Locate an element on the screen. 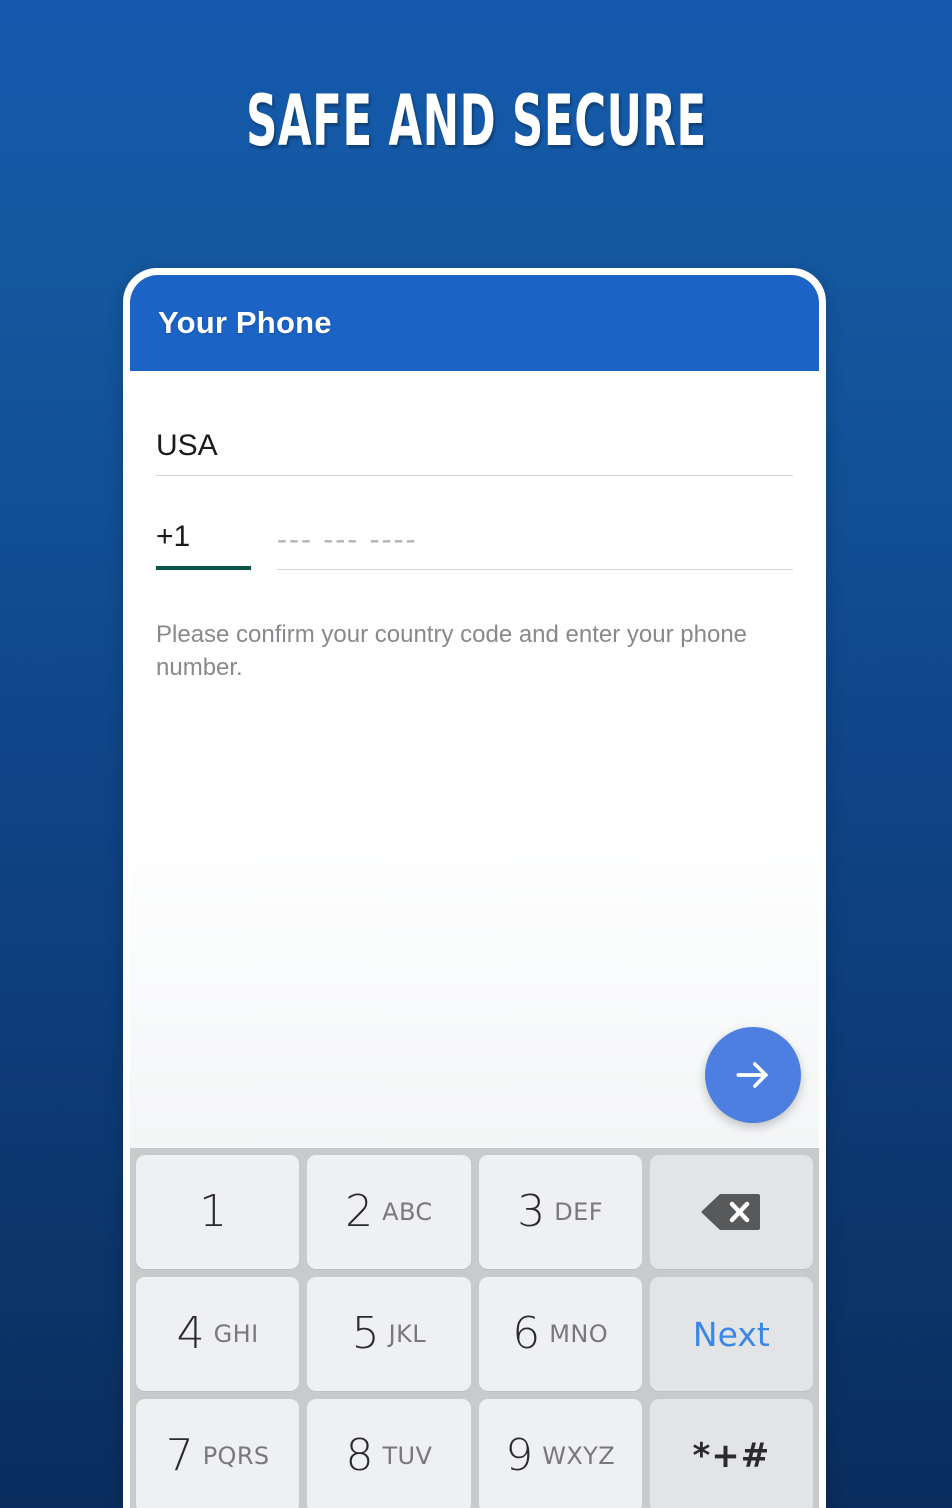 The height and width of the screenshot is (1508, 952). next-fab-button is located at coordinates (753, 1075).